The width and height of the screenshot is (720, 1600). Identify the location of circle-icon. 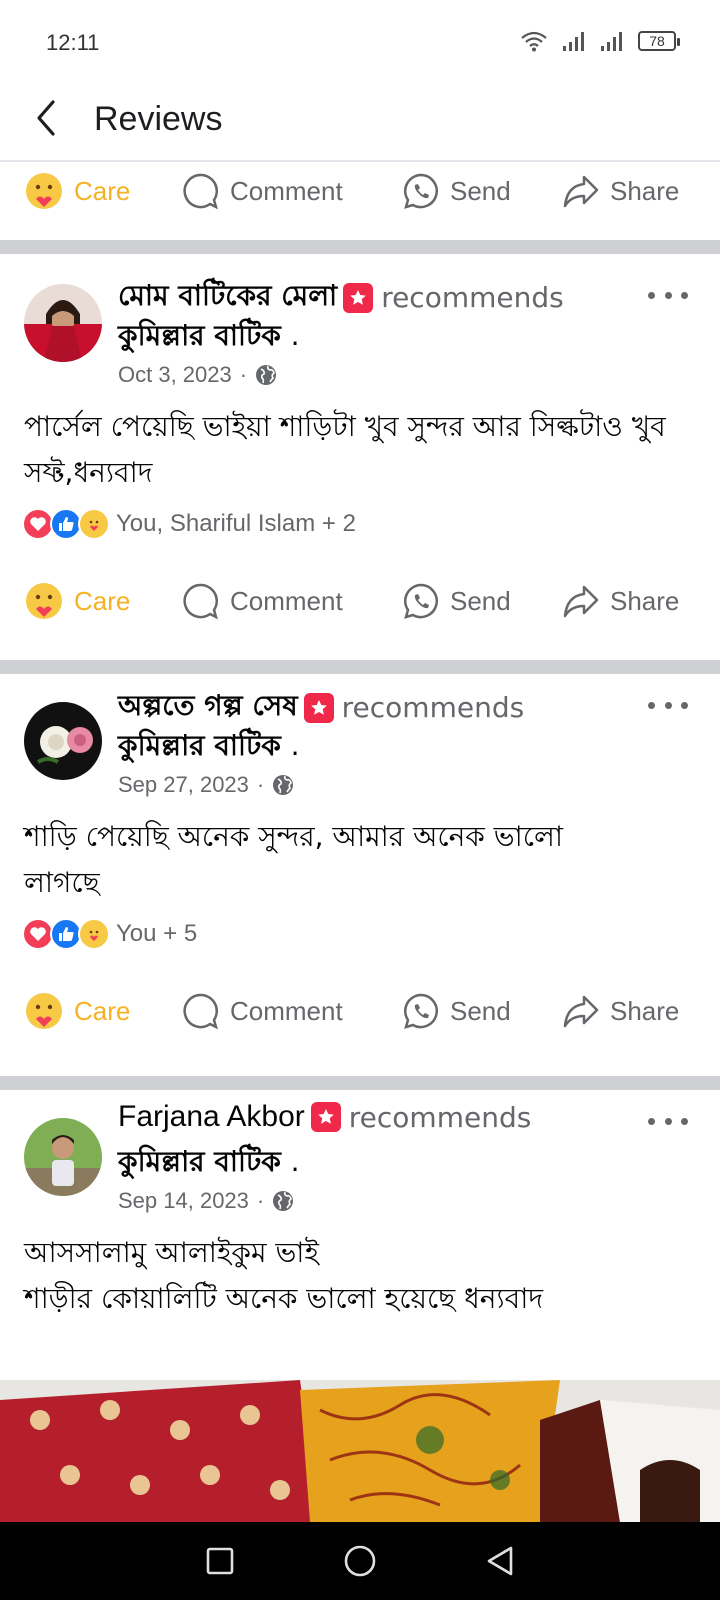
(360, 1561).